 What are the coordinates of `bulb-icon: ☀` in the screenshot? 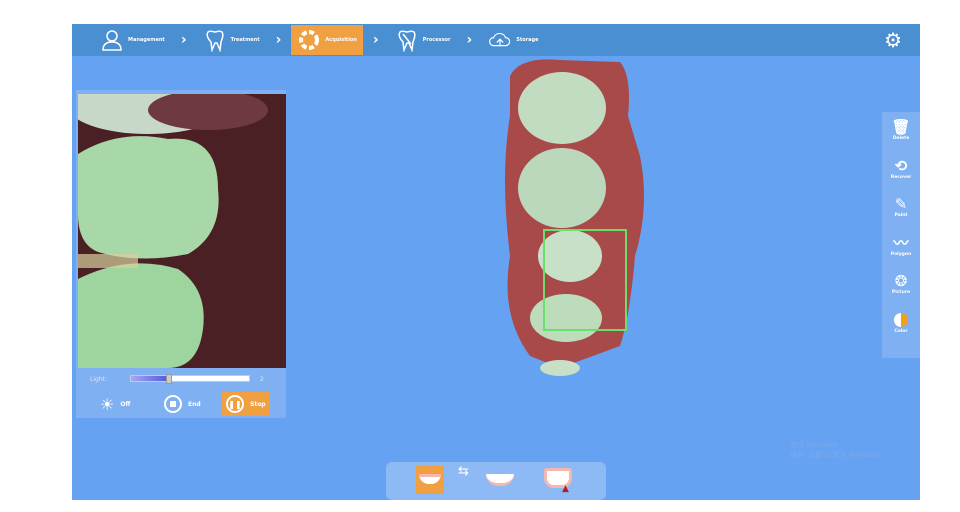 It's located at (107, 404).